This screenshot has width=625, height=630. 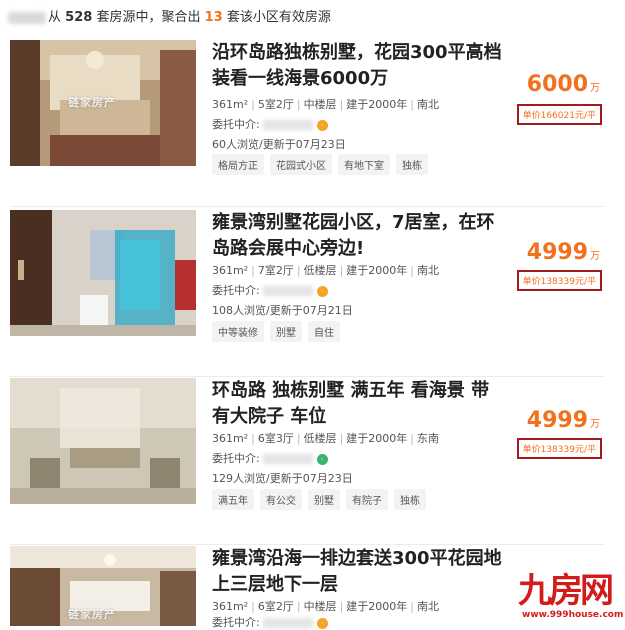 What do you see at coordinates (275, 606) in the screenshot?
I see `listing-layout: 6室2厅` at bounding box center [275, 606].